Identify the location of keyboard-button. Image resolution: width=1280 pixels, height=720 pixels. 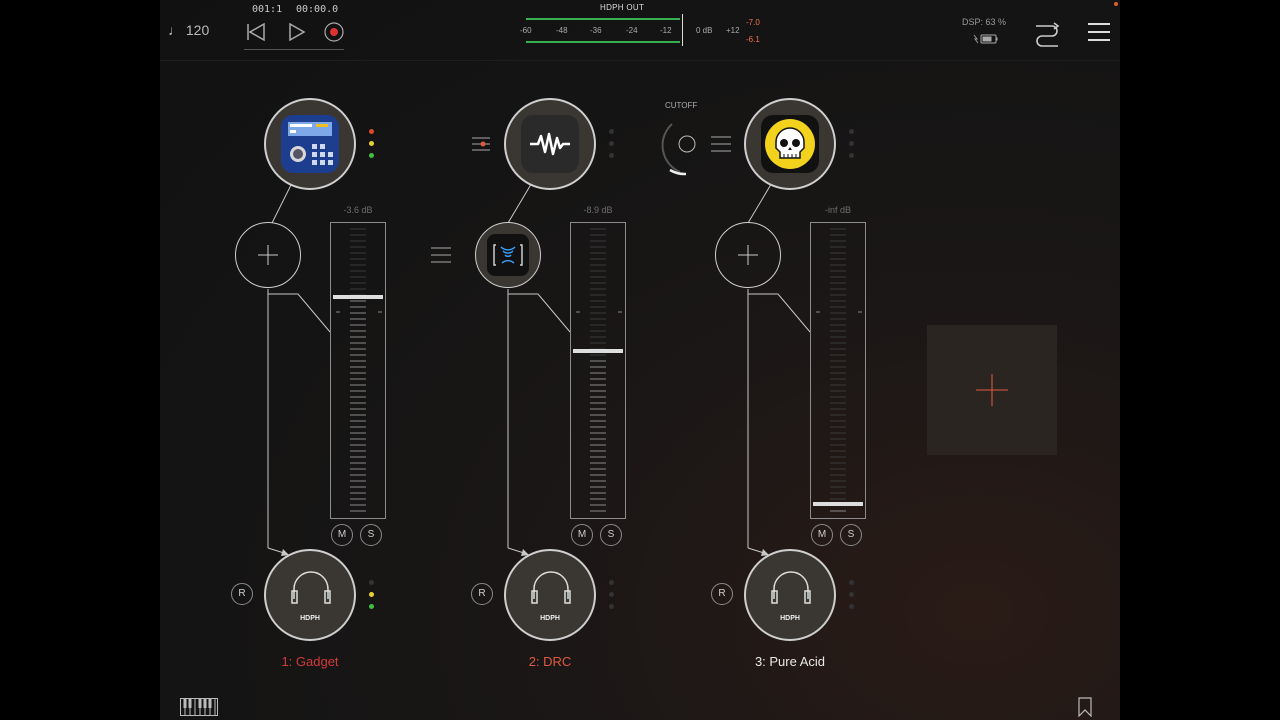
(199, 707).